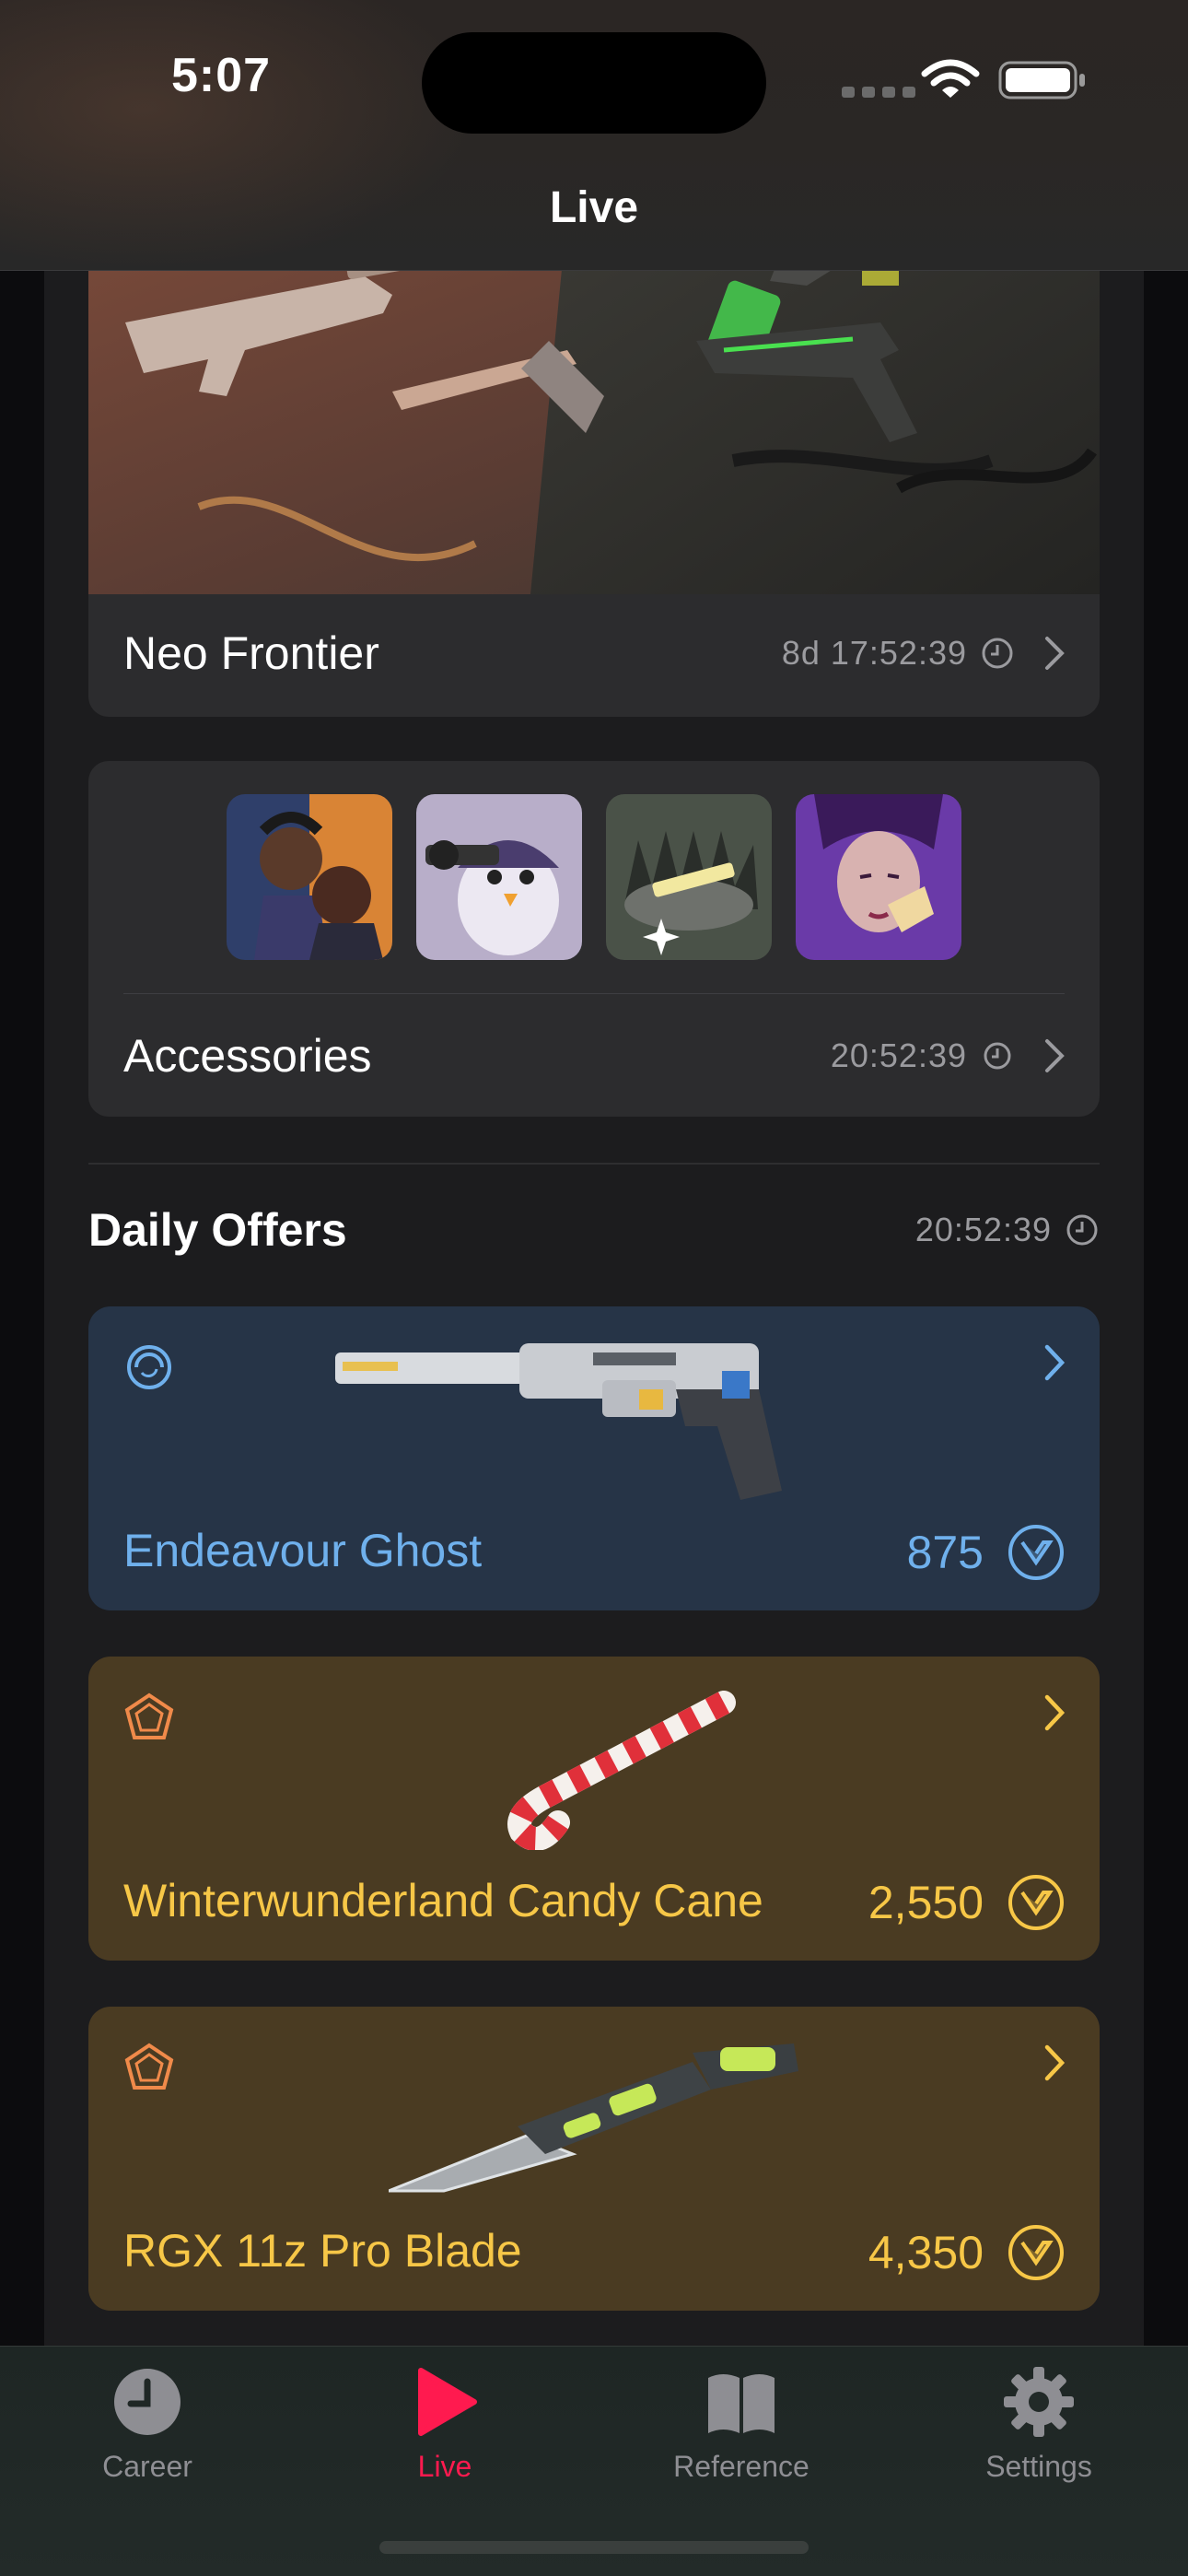 The width and height of the screenshot is (1188, 2576). What do you see at coordinates (147, 2466) in the screenshot?
I see `tab-label: Career` at bounding box center [147, 2466].